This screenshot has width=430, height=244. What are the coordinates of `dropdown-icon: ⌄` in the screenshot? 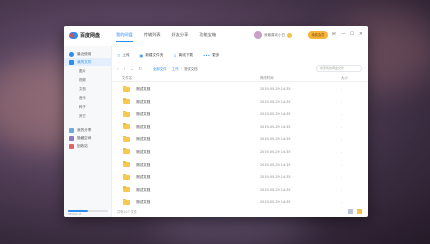 It's located at (131, 68).